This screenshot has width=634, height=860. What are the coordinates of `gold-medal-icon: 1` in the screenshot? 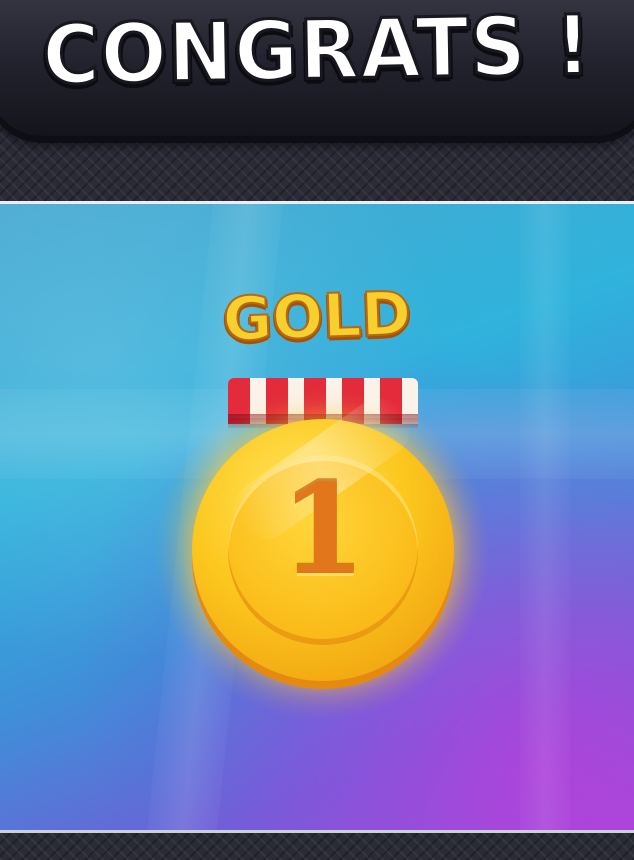 It's located at (323, 534).